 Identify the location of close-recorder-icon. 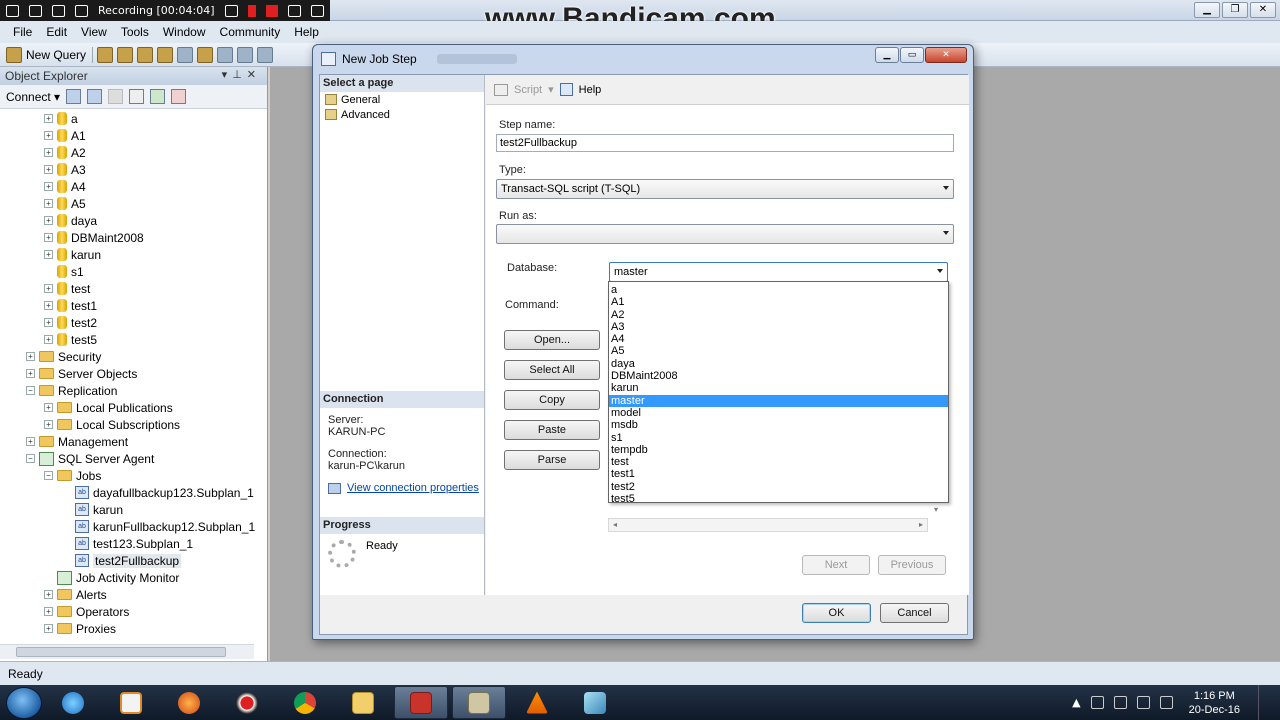
(317, 10).